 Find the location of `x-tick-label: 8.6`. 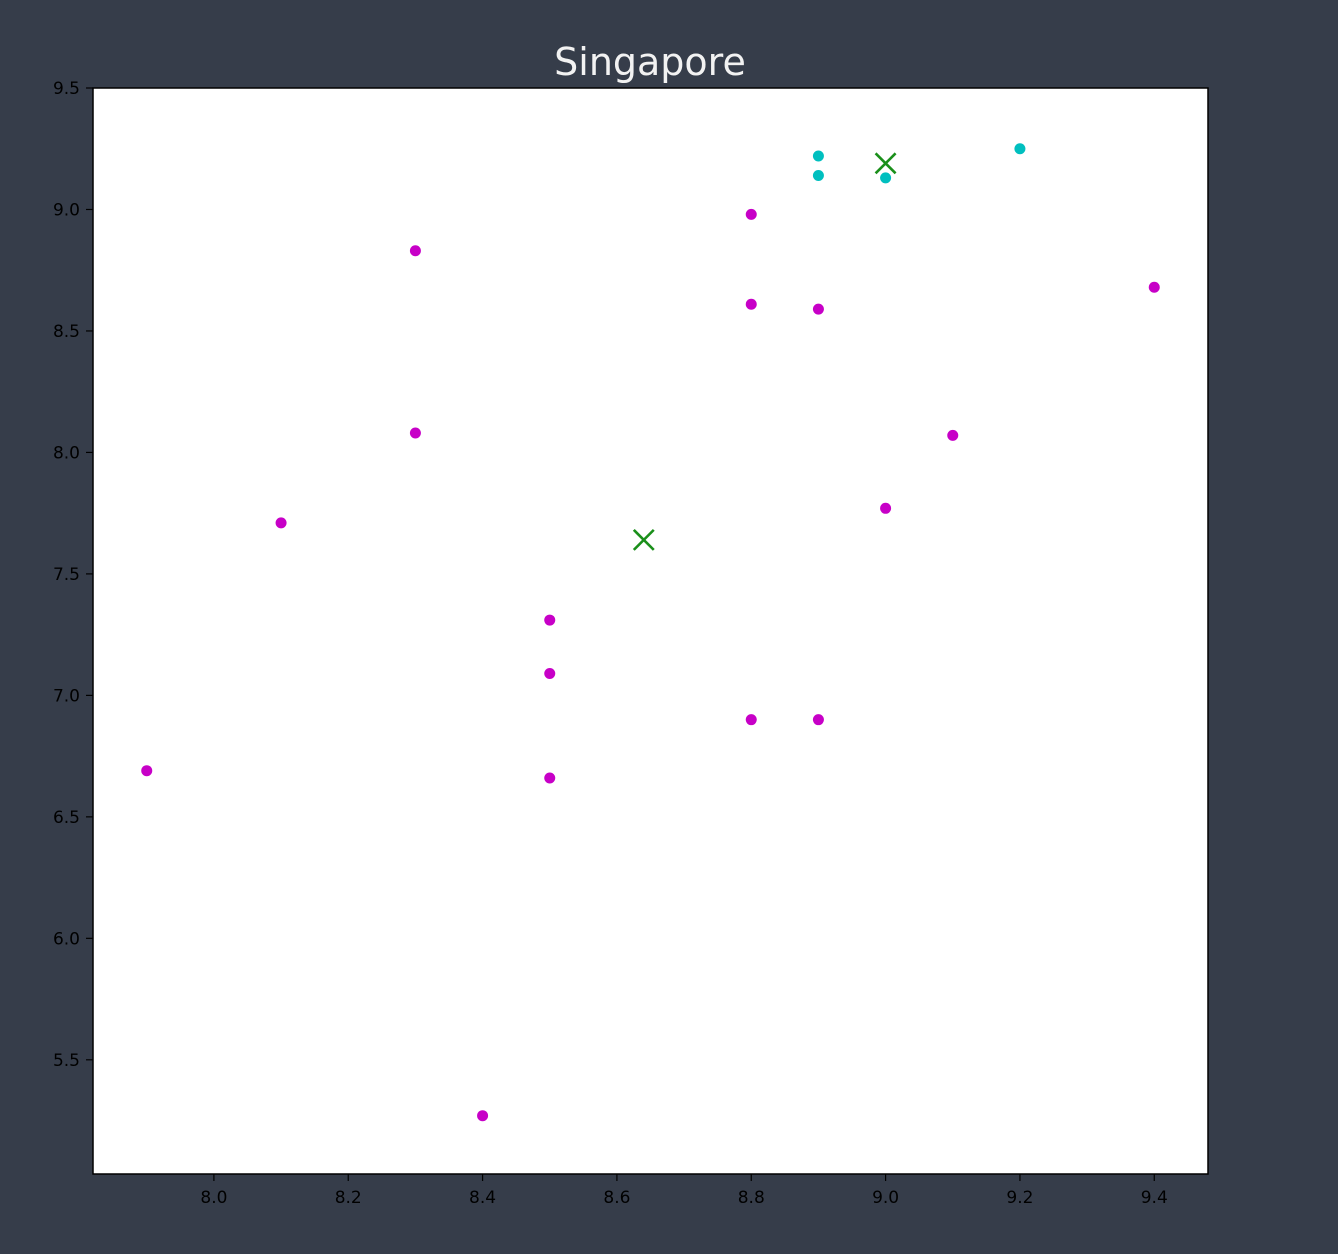

x-tick-label: 8.6 is located at coordinates (616, 1198).